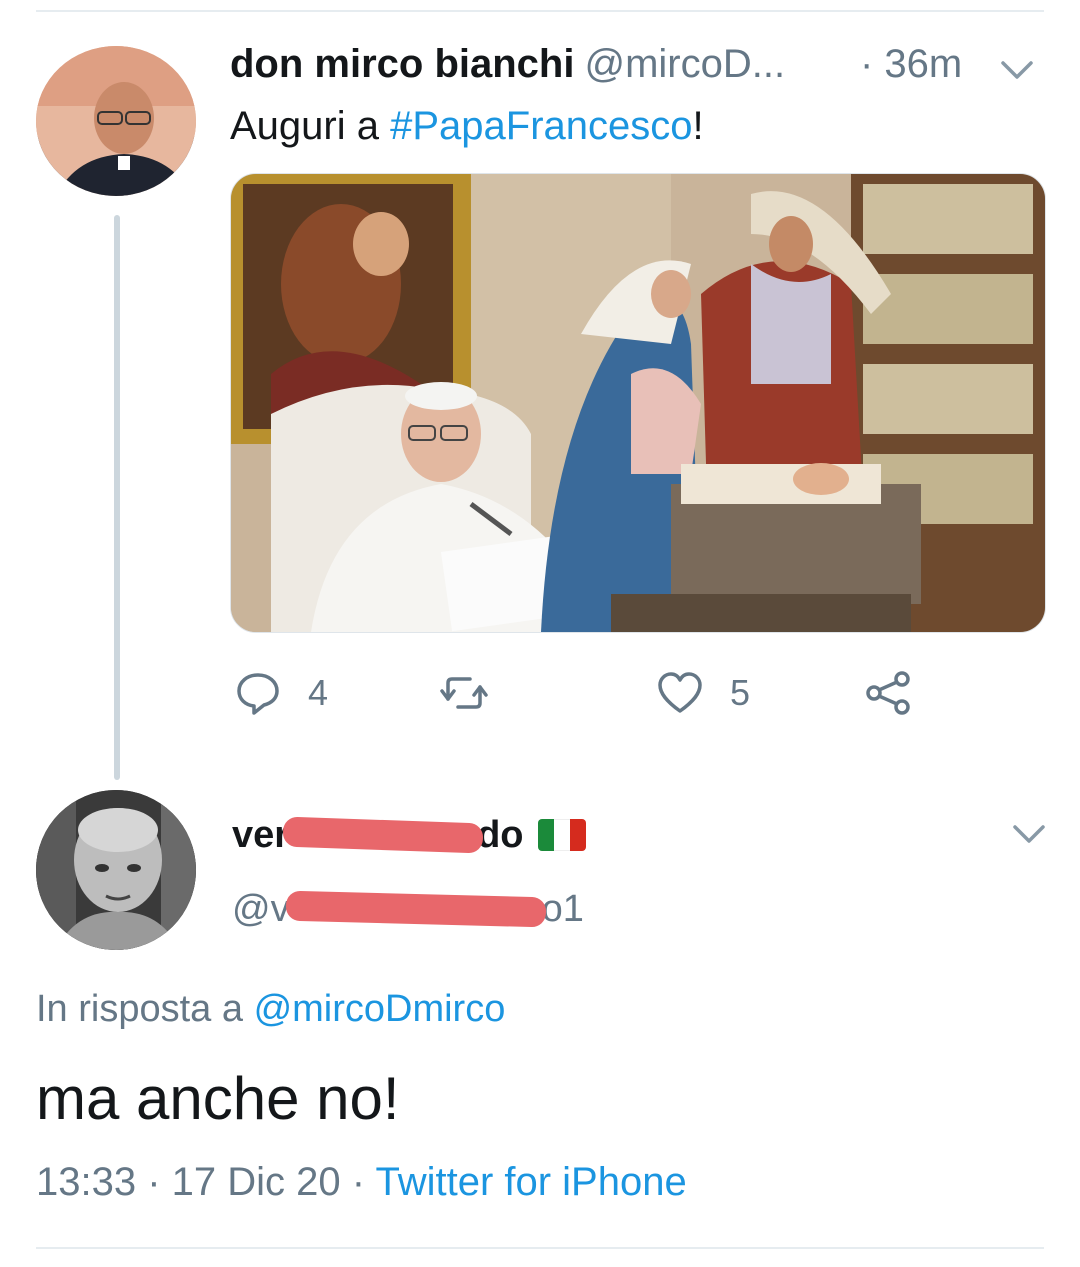 The height and width of the screenshot is (1267, 1080). I want to click on retweet-icon, so click(464, 693).